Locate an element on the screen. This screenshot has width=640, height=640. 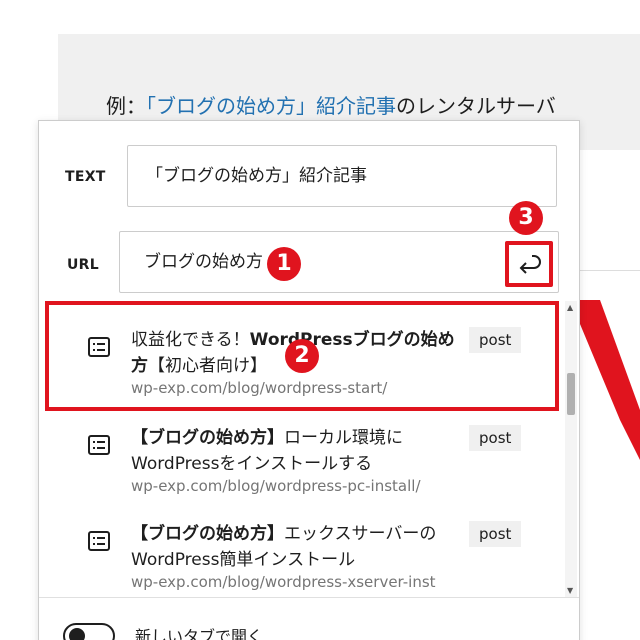
annotation-arrow-icon is located at coordinates (605, 380).